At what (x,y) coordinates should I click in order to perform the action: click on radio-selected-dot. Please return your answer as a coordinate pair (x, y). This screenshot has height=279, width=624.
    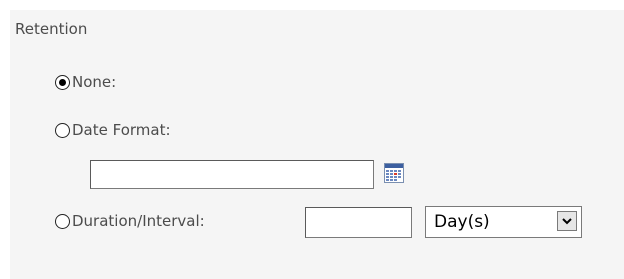
    Looking at the image, I should click on (62, 82).